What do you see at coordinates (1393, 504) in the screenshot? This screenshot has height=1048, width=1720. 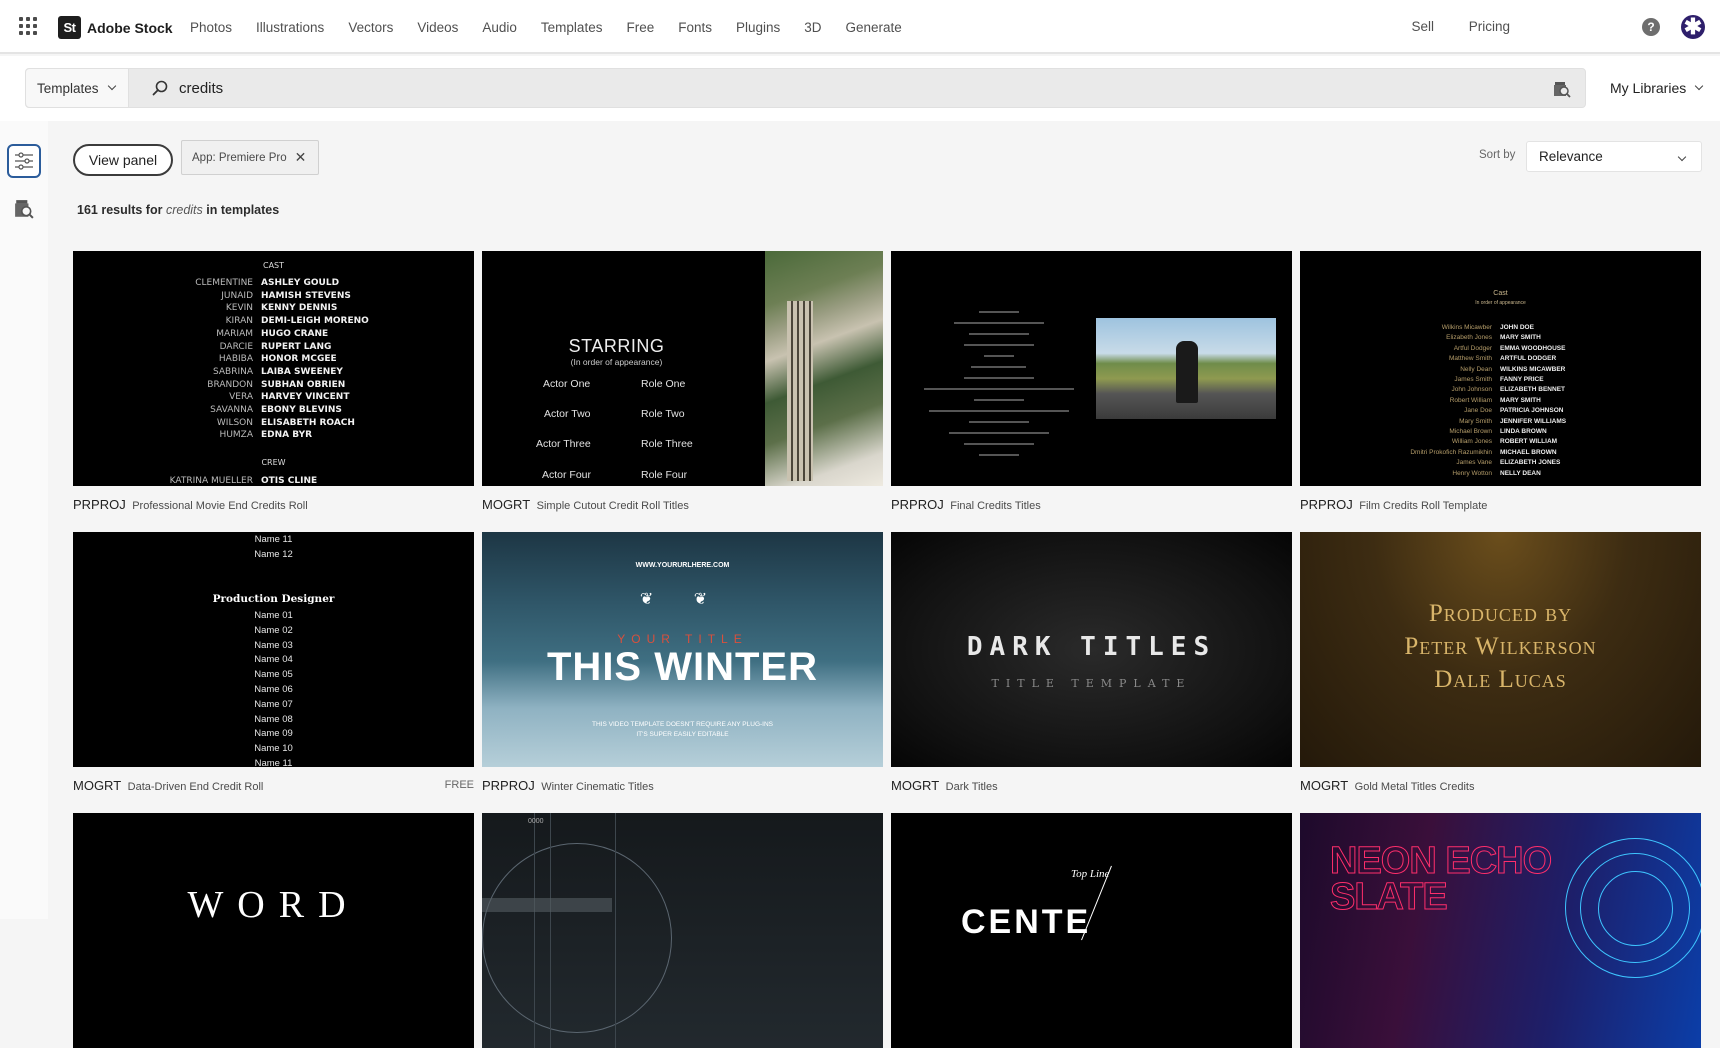 I see `card-caption: PRPROJ Film Credits Roll Template` at bounding box center [1393, 504].